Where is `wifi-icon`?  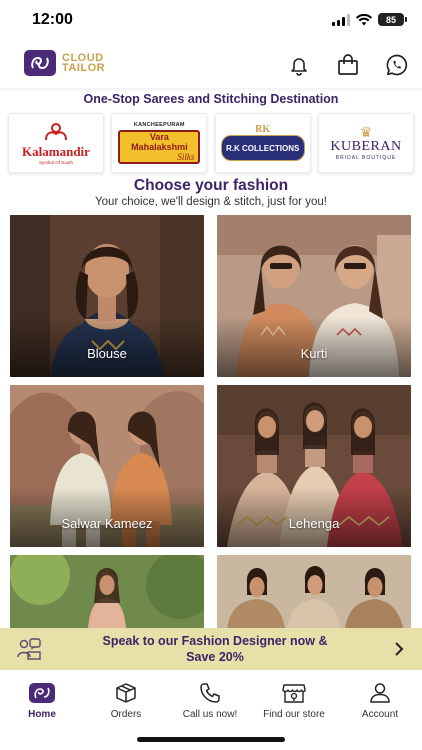
wifi-icon is located at coordinates (364, 19).